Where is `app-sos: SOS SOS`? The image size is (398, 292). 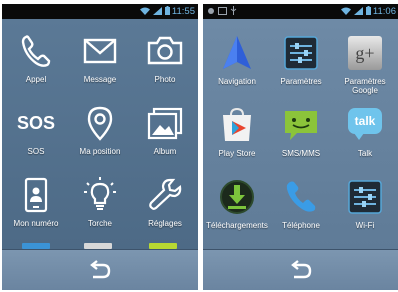 app-sos: SOS SOS is located at coordinates (36, 129).